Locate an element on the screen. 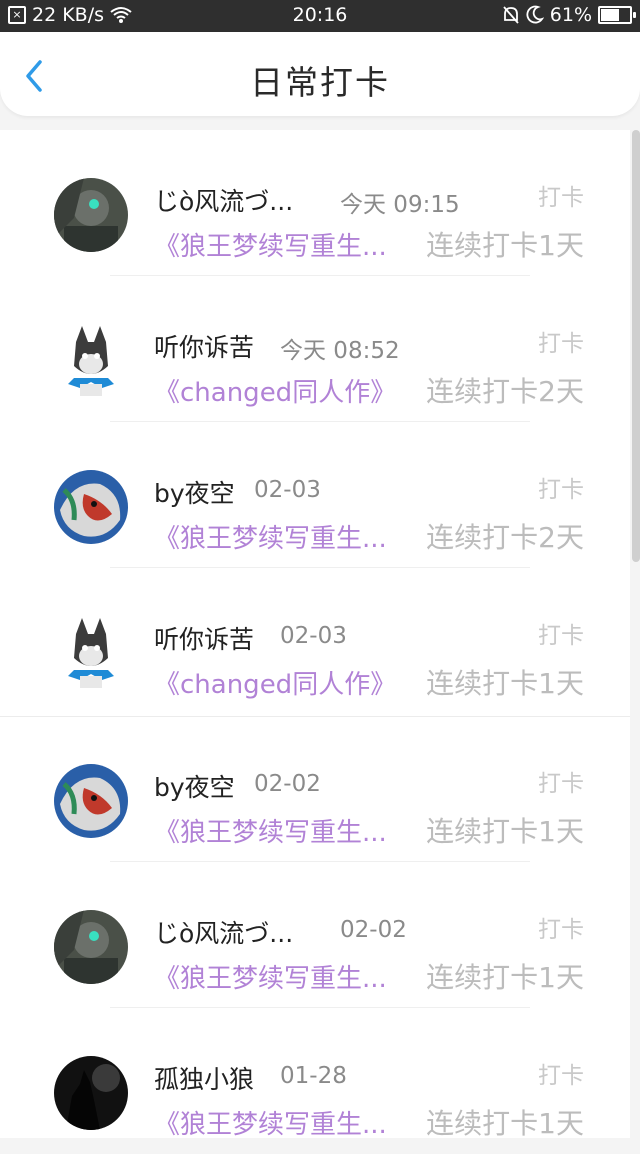 This screenshot has width=640, height=1154. list-item: 听你诉苦 今天 08:52 打卡 《changed同人作》 连续打卡2天 is located at coordinates (315, 349).